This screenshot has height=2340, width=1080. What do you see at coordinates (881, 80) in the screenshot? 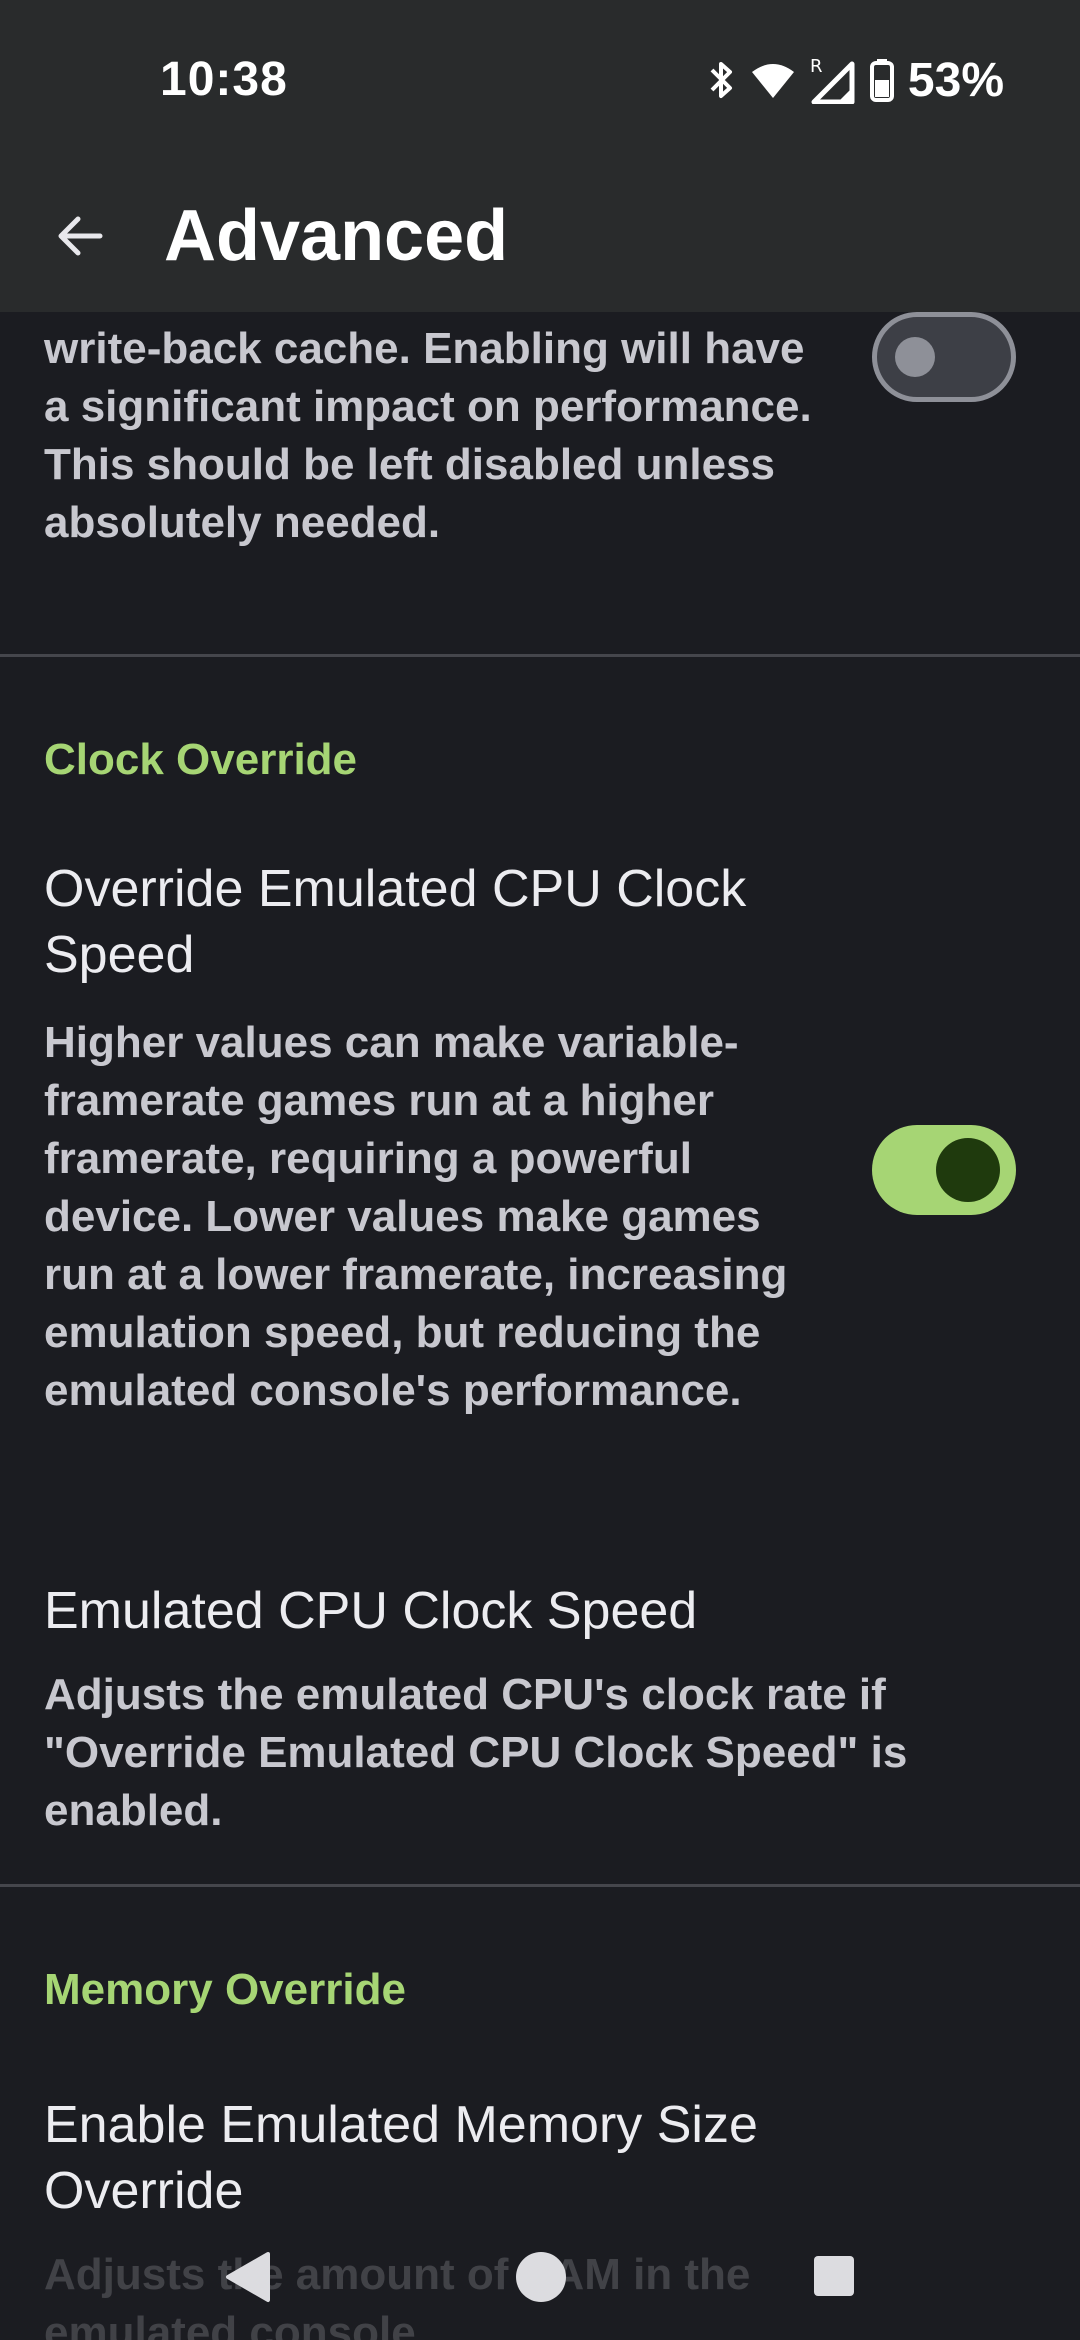
I see `battery-icon` at bounding box center [881, 80].